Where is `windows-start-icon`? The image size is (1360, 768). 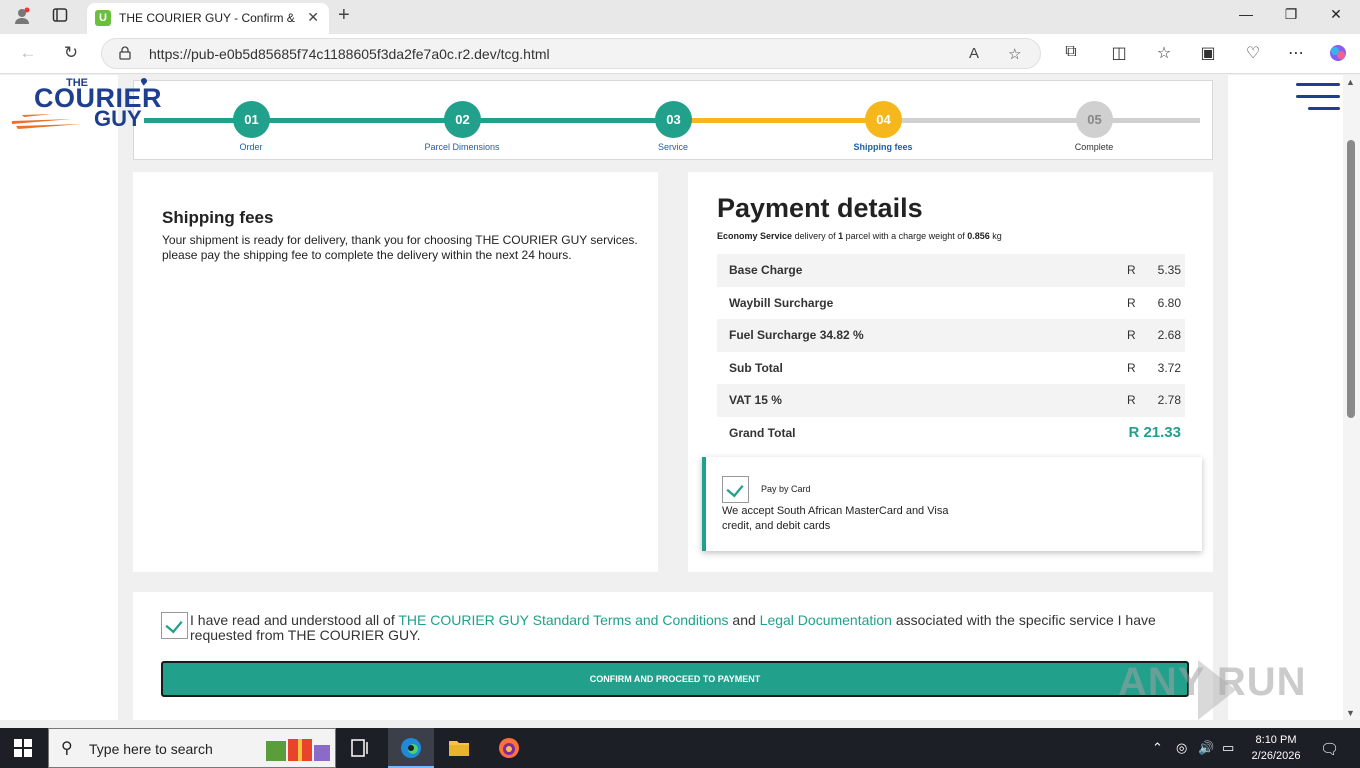 windows-start-icon is located at coordinates (23, 748).